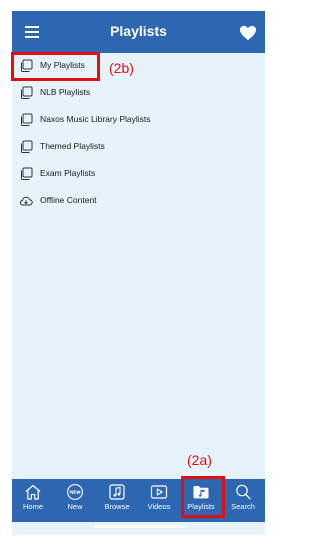  I want to click on list-item-exam-playlists: Exam Playlists, so click(138, 174).